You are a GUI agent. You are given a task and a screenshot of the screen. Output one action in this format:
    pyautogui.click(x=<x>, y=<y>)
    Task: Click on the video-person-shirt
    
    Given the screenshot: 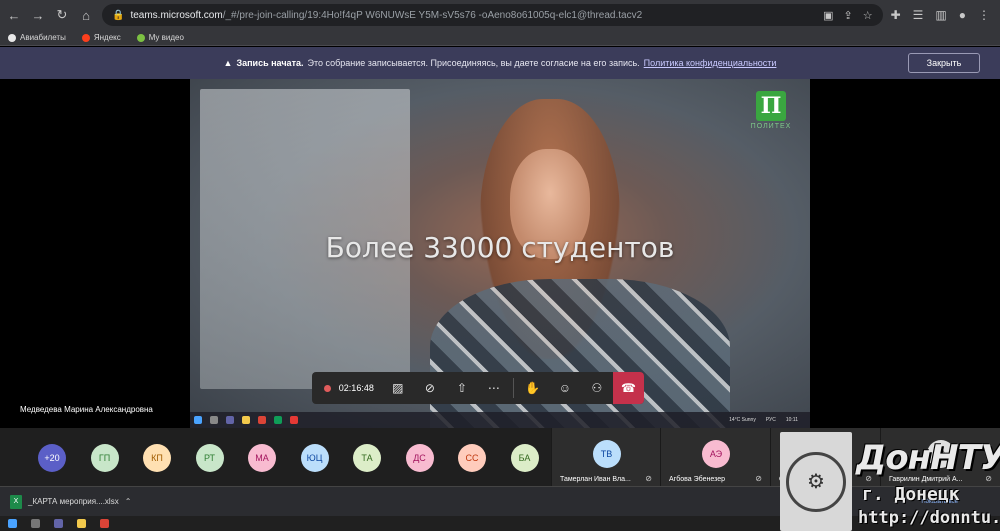 What is the action you would take?
    pyautogui.click(x=580, y=353)
    